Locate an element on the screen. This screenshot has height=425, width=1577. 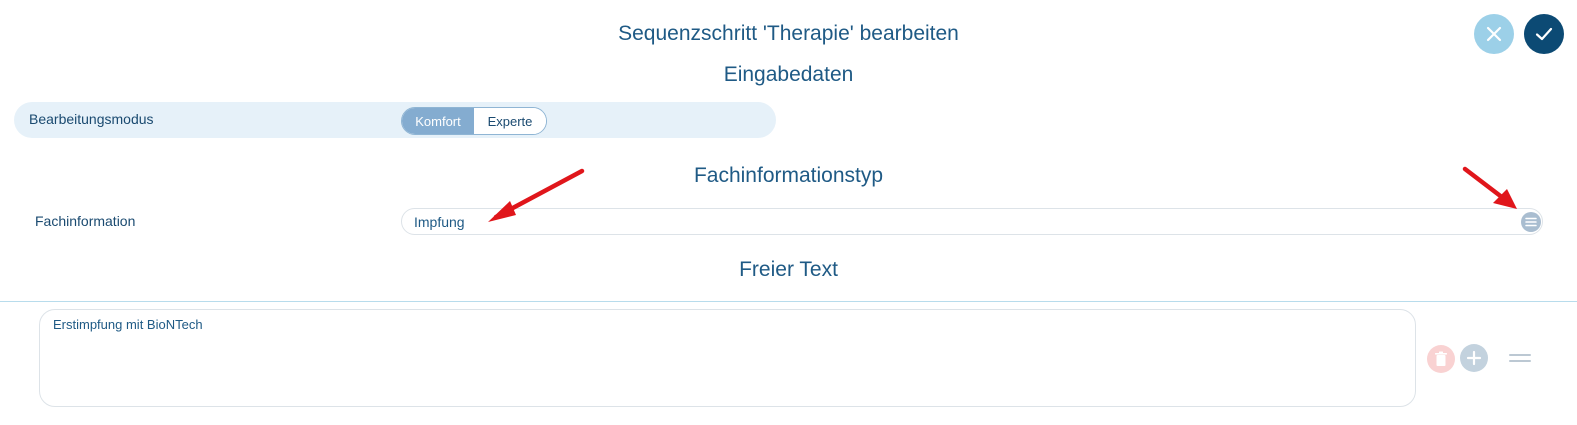
mode-label: Bearbeitungsmodus is located at coordinates (91, 119).